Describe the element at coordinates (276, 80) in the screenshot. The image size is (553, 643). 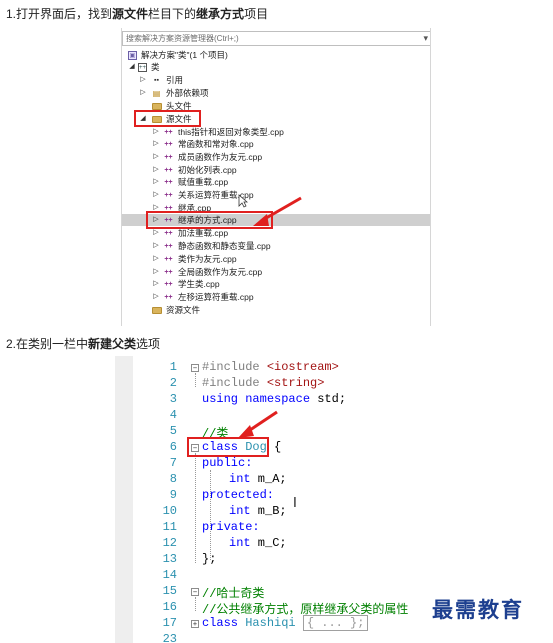
I see `tree-item-references: ▷ ▪▪ 引用` at that location.